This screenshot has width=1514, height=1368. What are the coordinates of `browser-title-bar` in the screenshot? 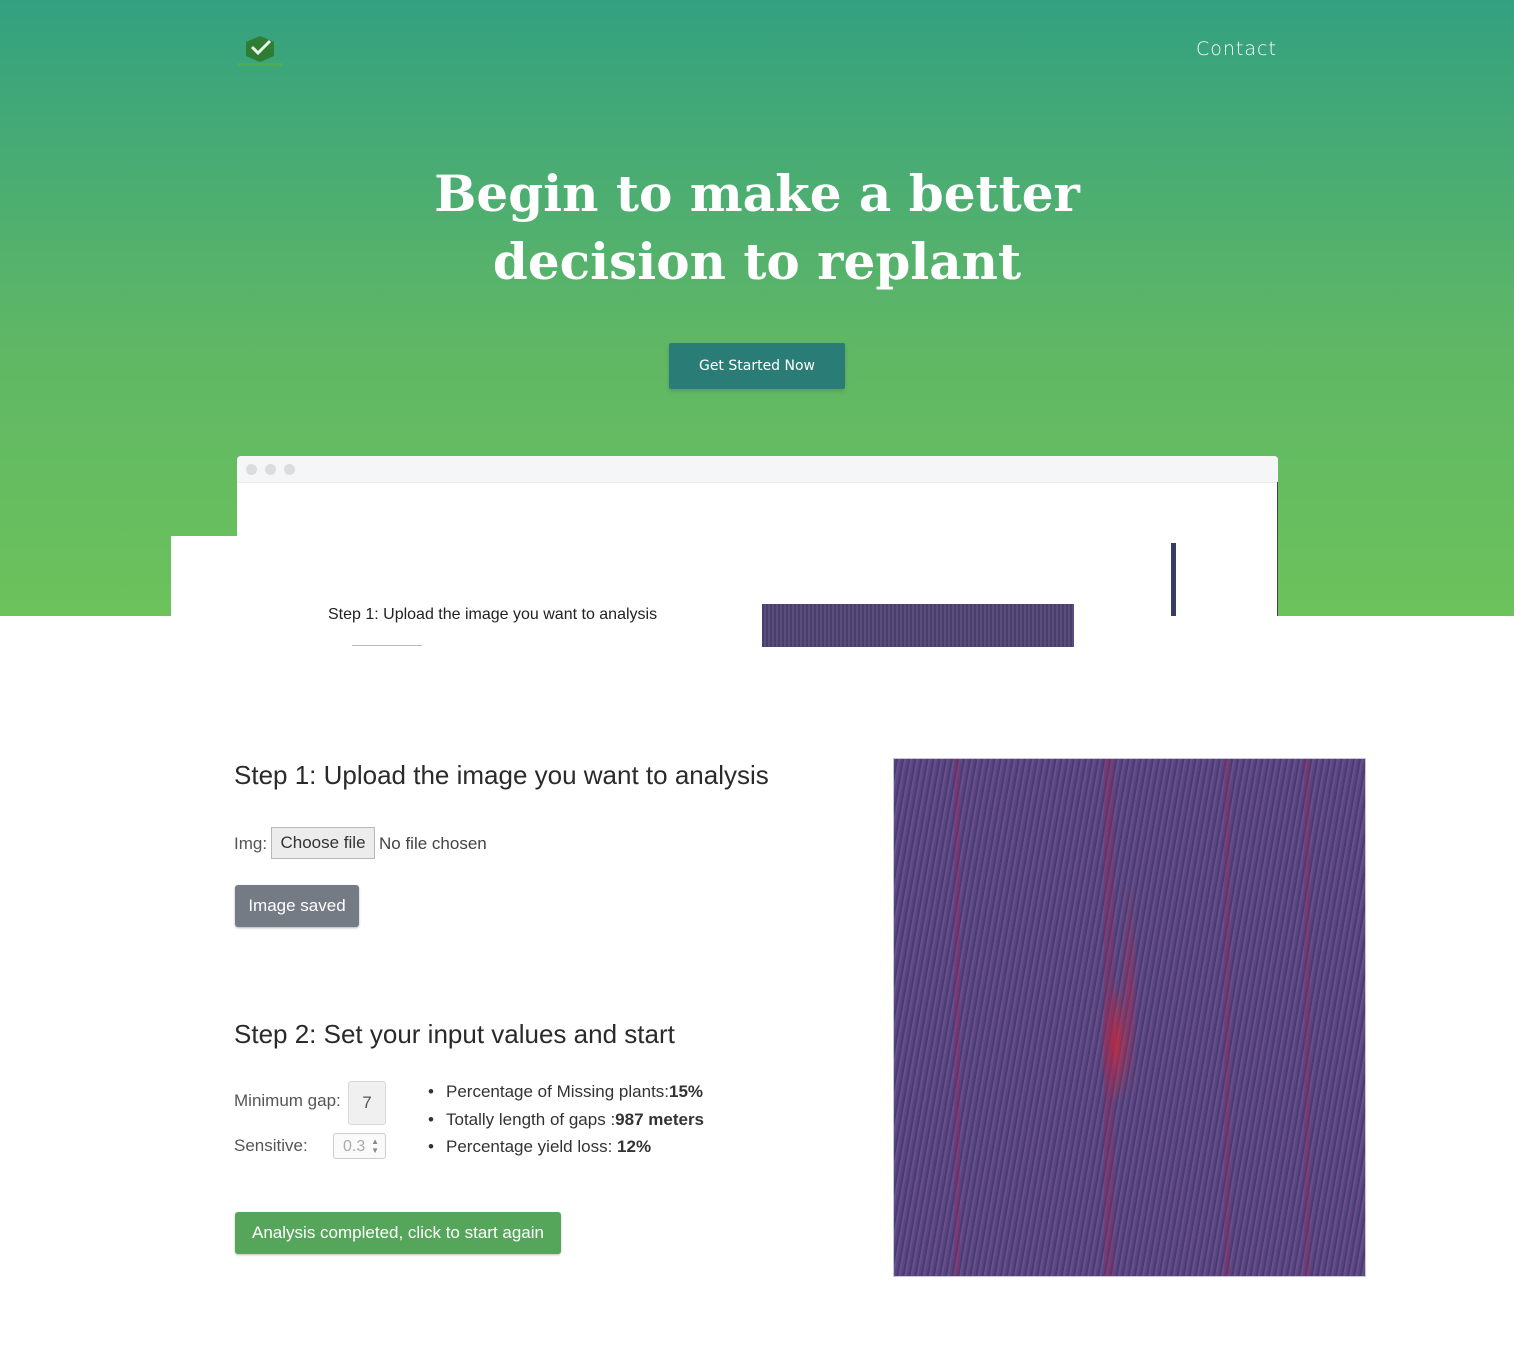 It's located at (757, 469).